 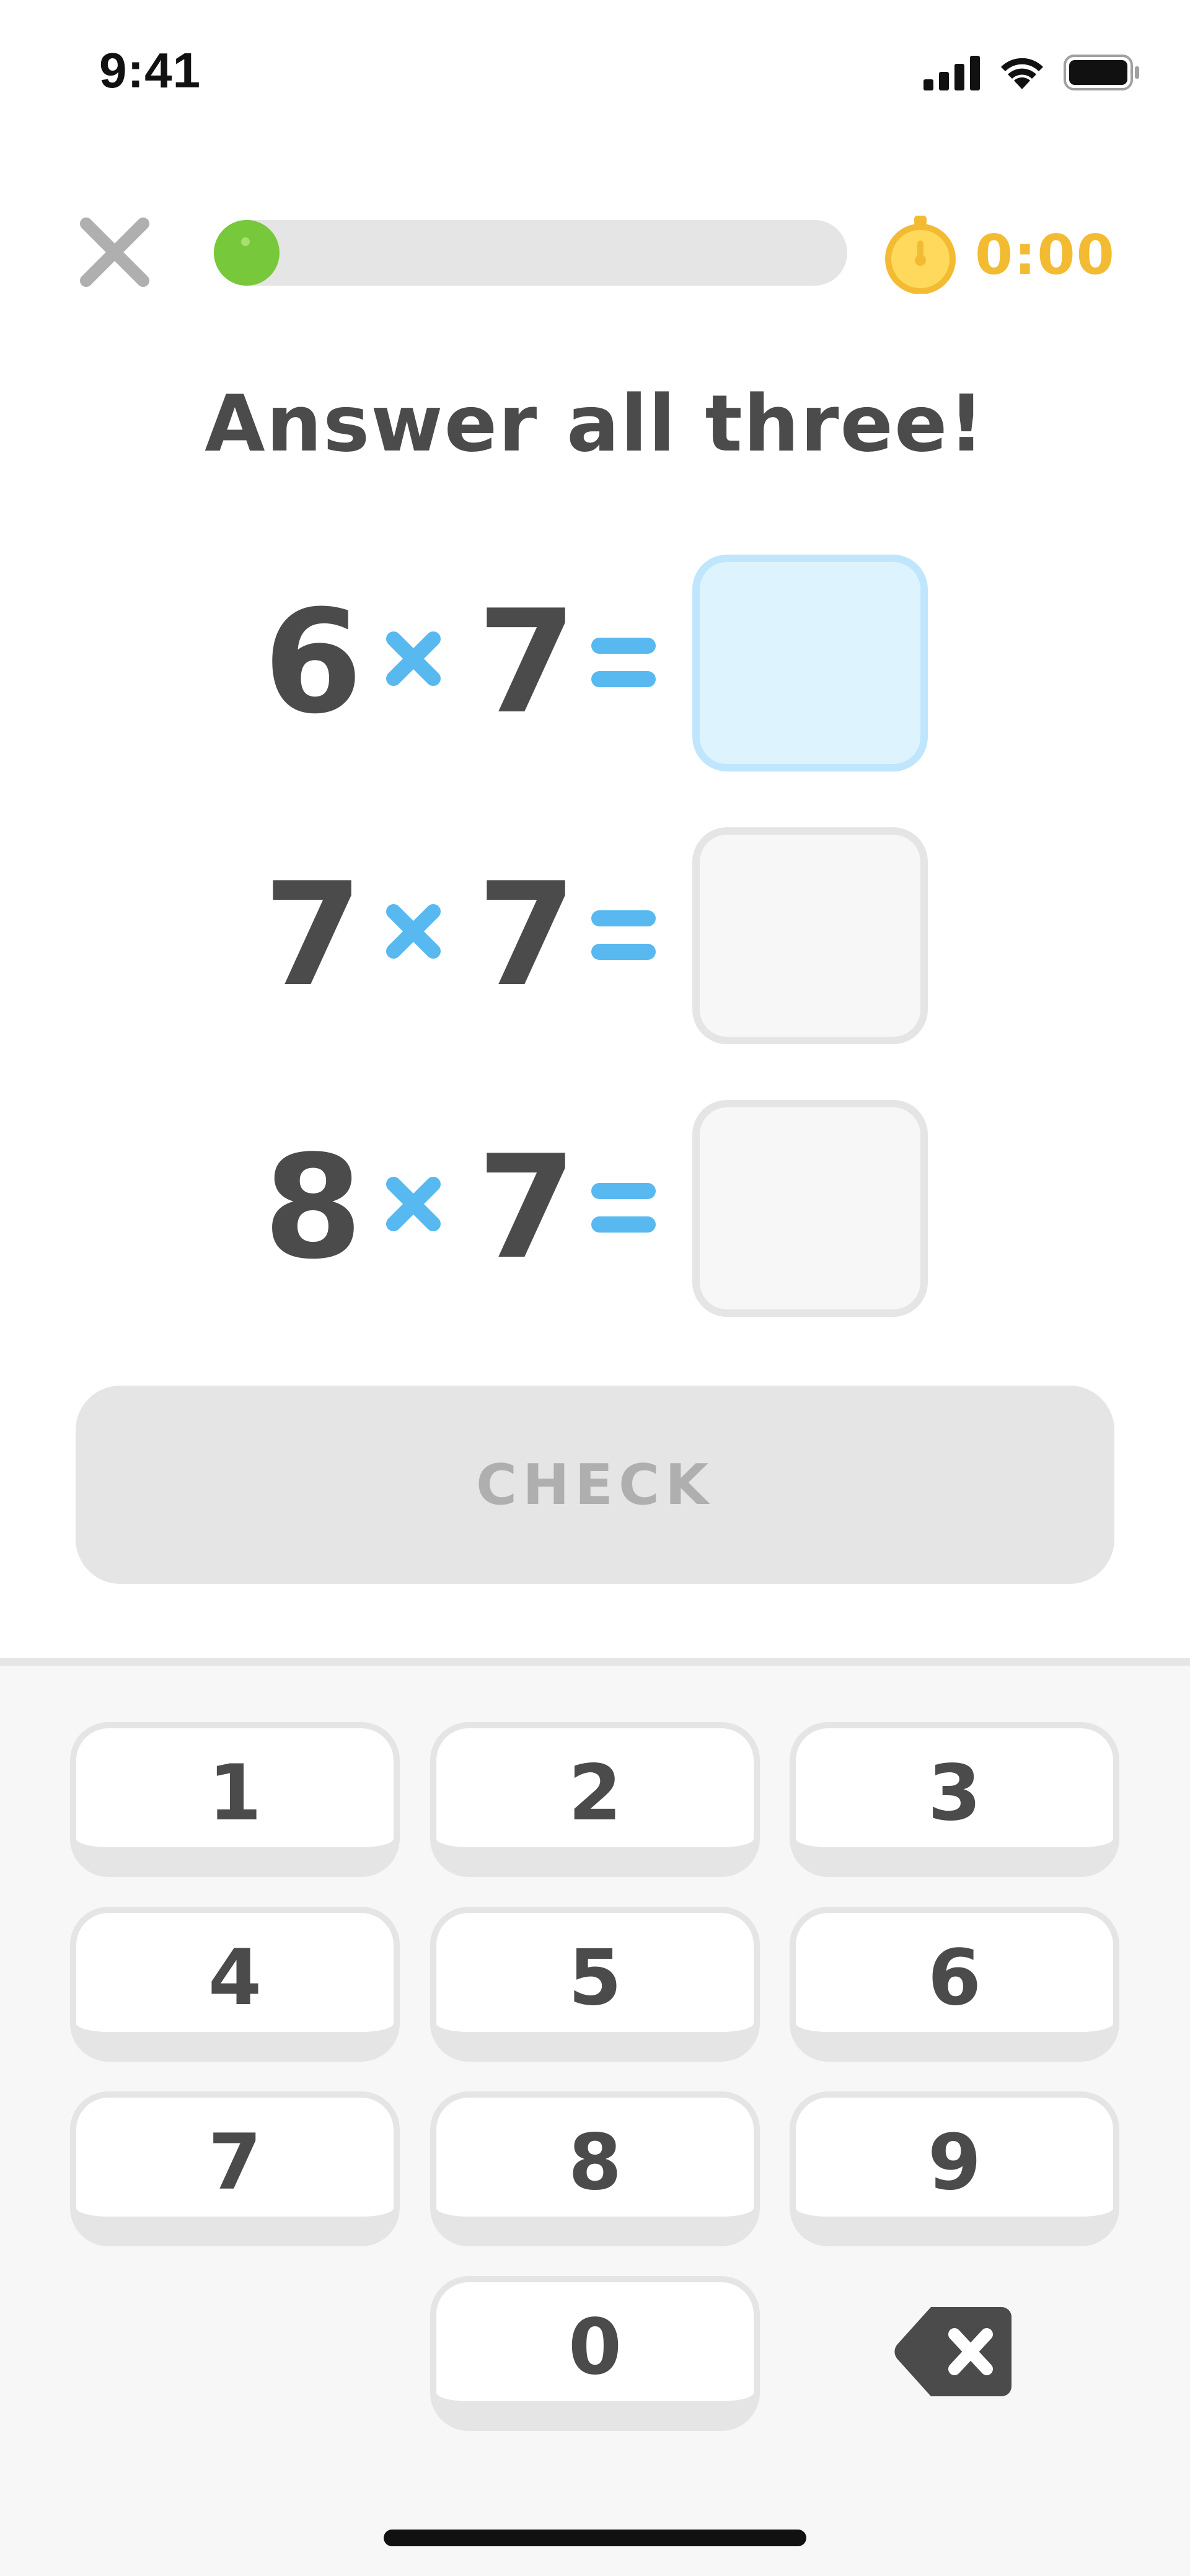 I want to click on equation-operand-a: 8, so click(x=313, y=1208).